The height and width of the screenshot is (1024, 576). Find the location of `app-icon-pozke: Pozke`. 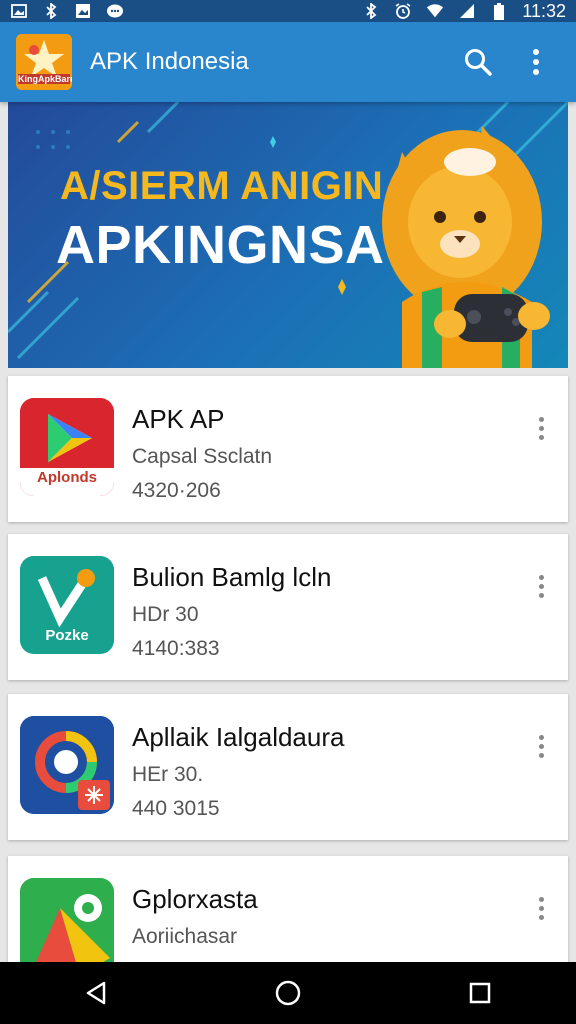

app-icon-pozke: Pozke is located at coordinates (67, 605).